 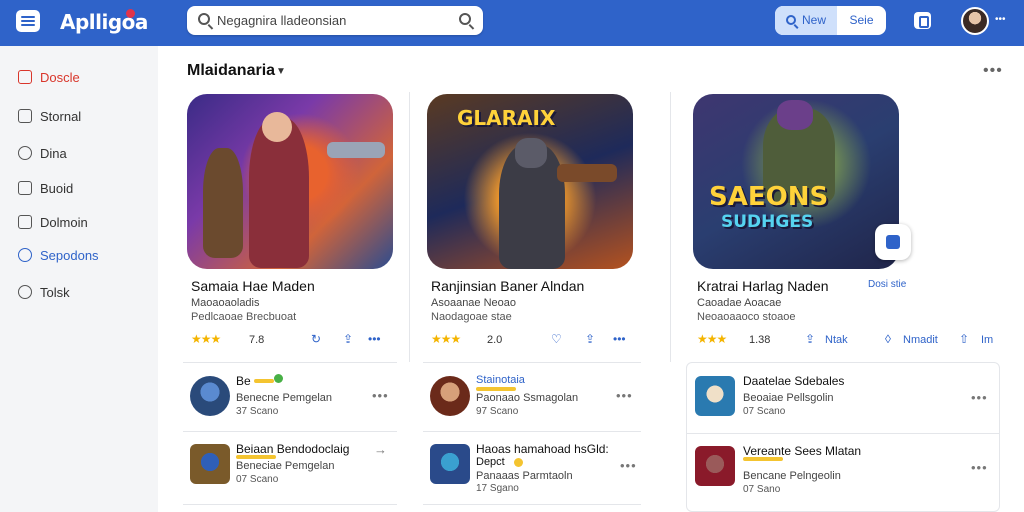 I want to click on search-bar, so click(x=335, y=20).